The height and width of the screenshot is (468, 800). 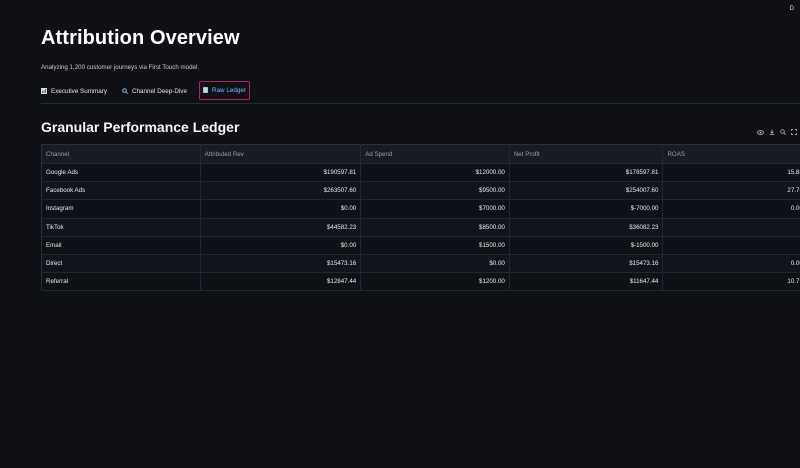 I want to click on tab-channel-deep-dive: Channel Deep-Dive, so click(x=154, y=91).